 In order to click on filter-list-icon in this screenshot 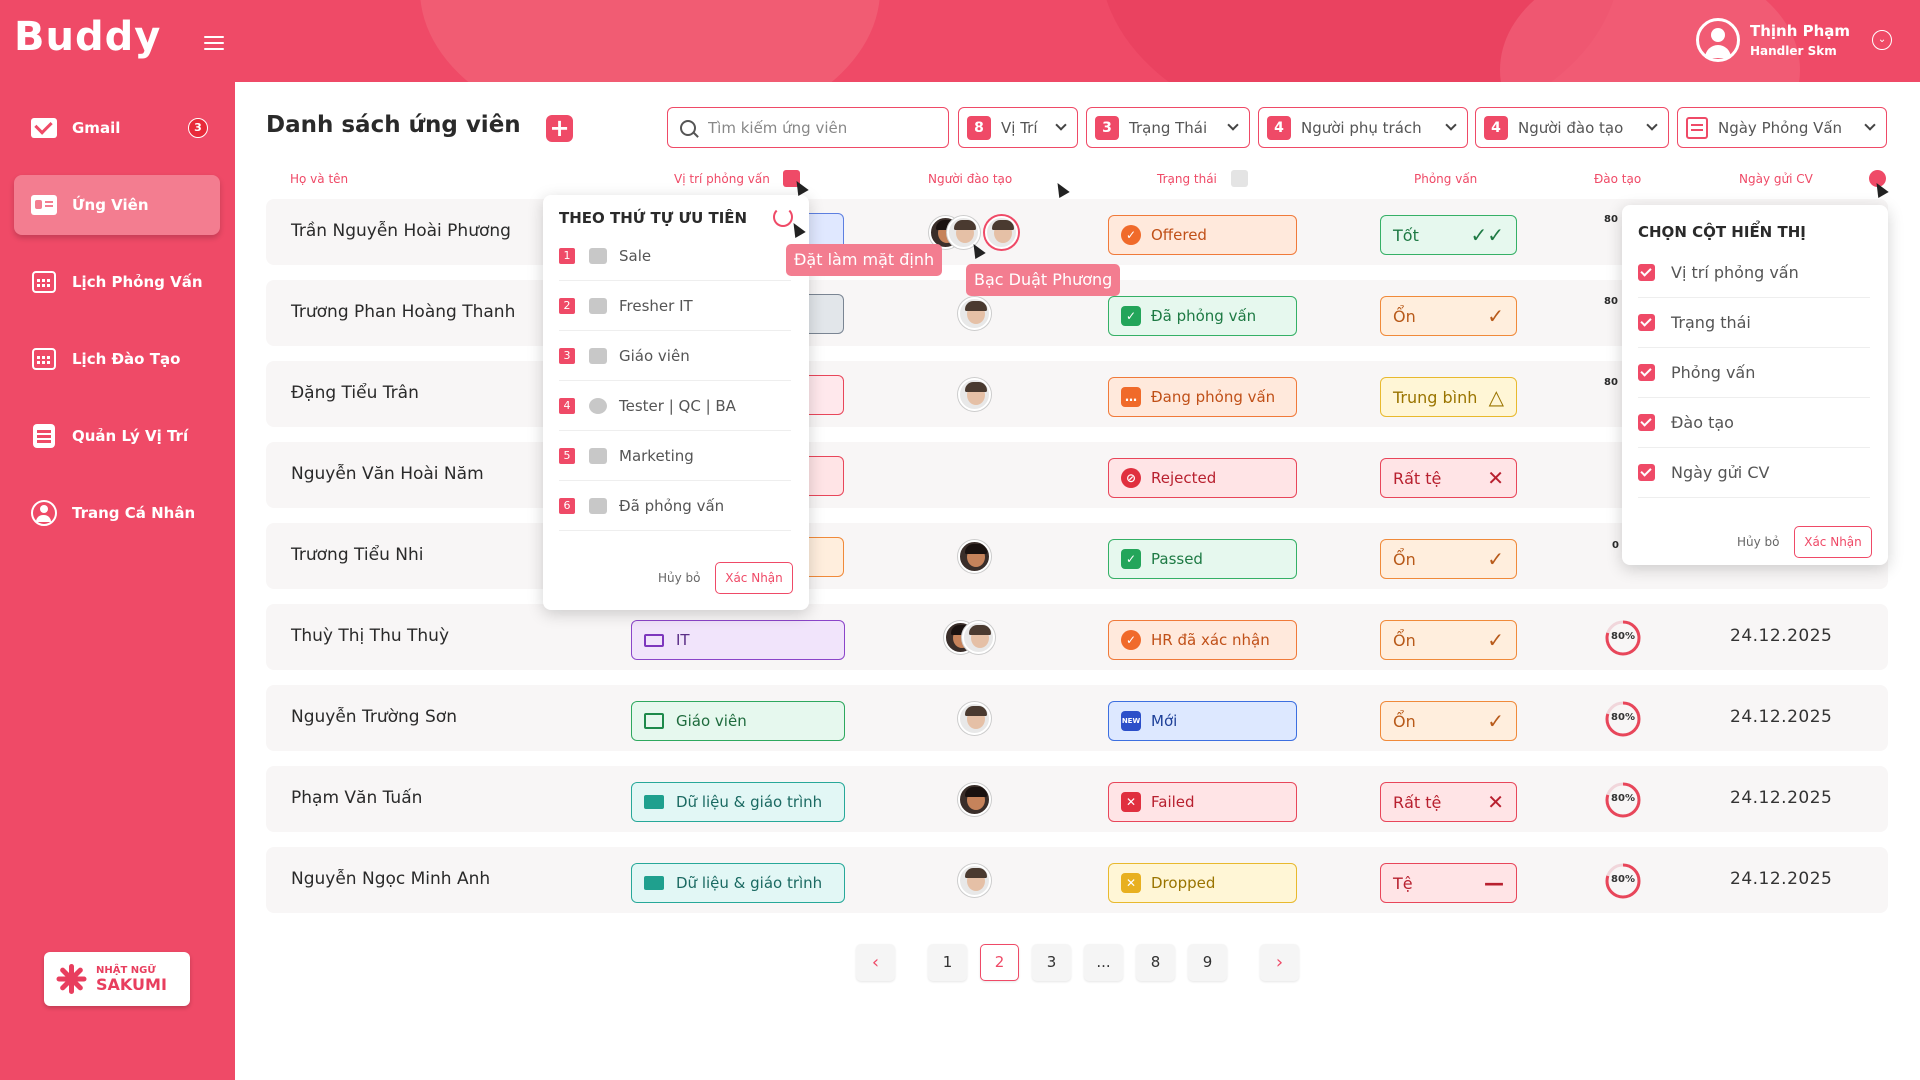, I will do `click(1239, 178)`.